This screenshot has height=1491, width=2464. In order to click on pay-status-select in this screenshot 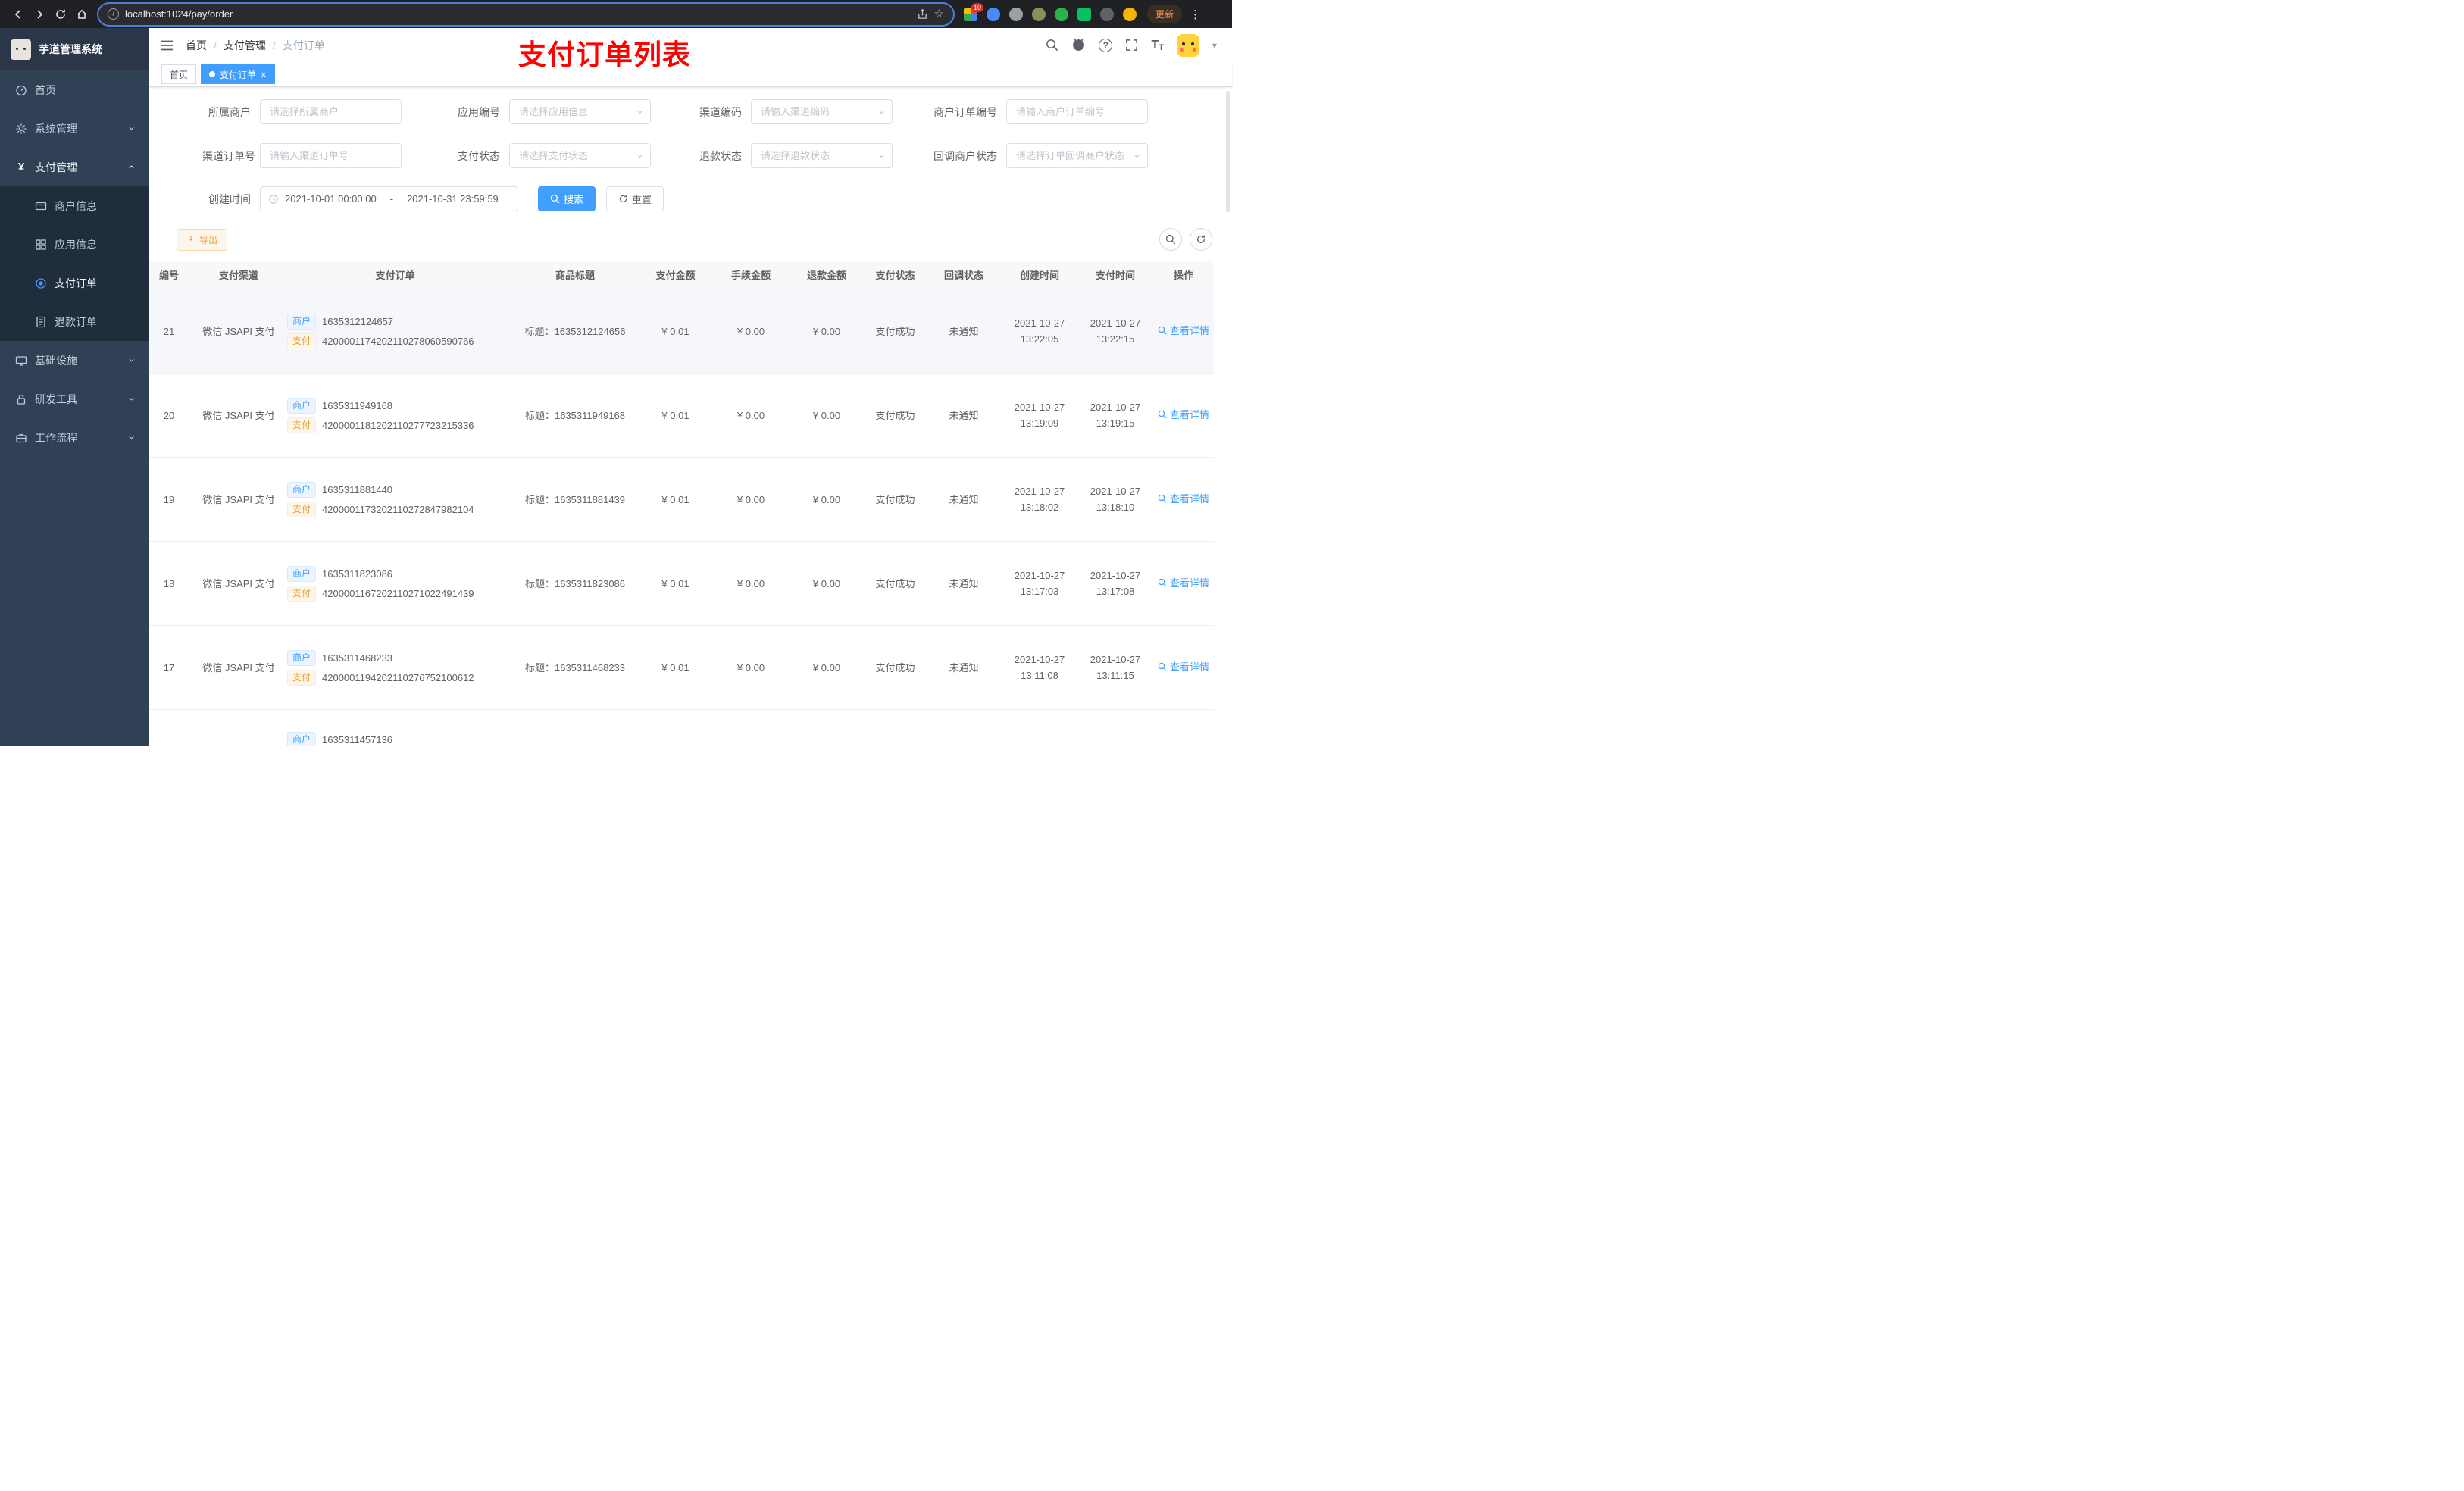, I will do `click(580, 155)`.